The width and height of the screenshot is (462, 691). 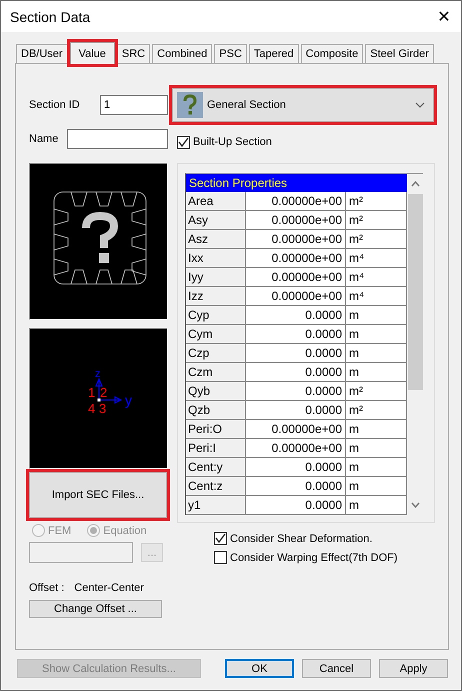 I want to click on tab: Combined, so click(x=182, y=53).